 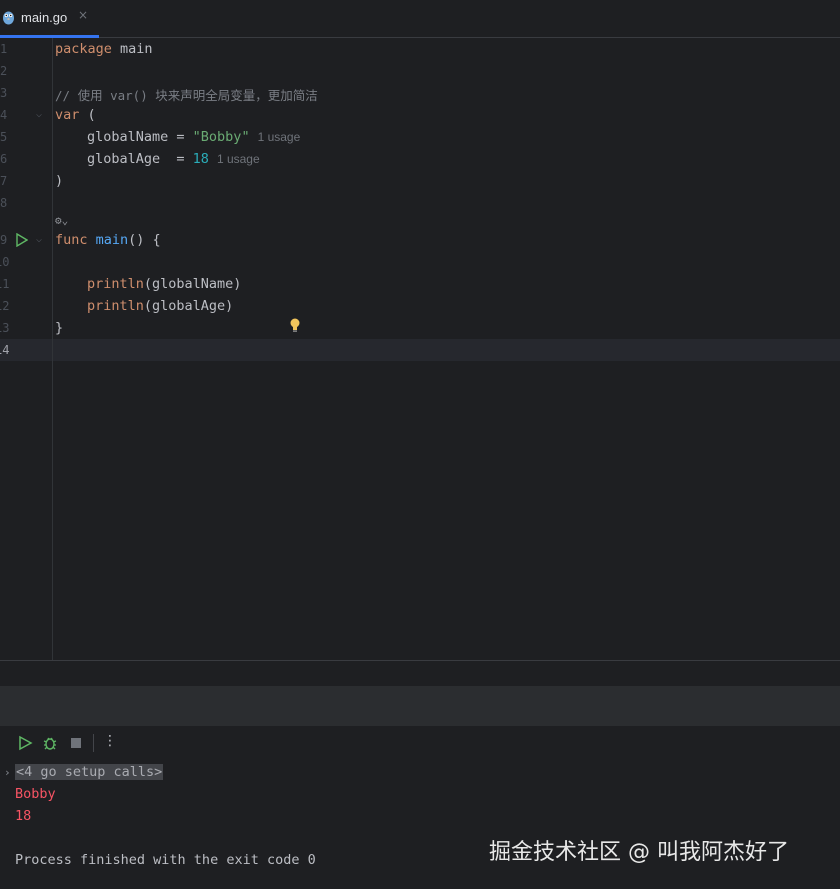 What do you see at coordinates (25, 743) in the screenshot?
I see `run-icon` at bounding box center [25, 743].